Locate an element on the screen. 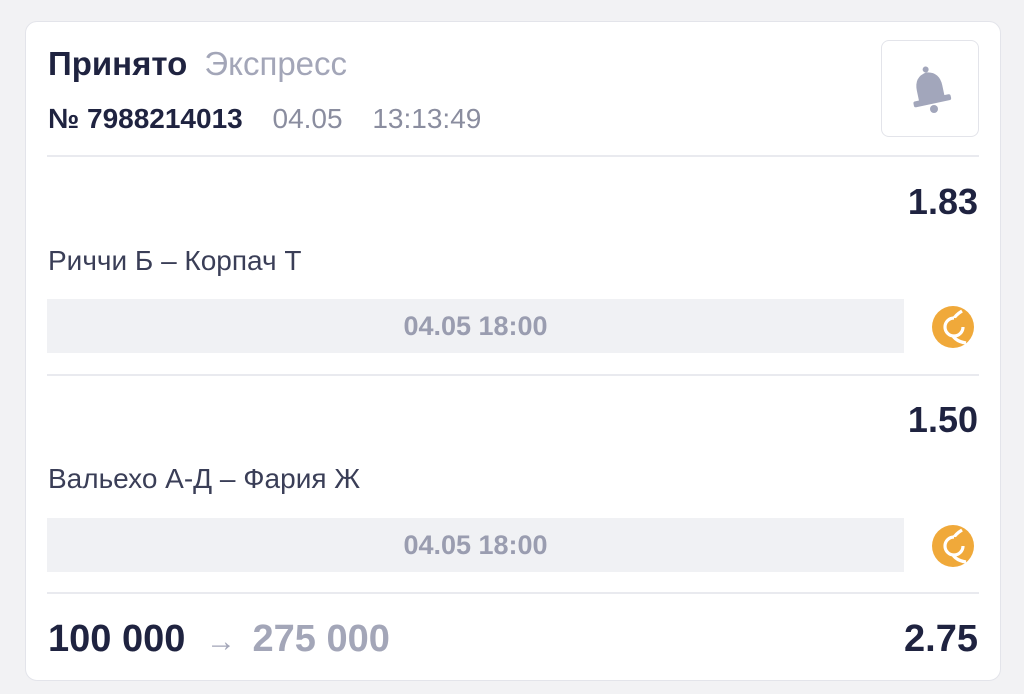  notification-button is located at coordinates (930, 88).